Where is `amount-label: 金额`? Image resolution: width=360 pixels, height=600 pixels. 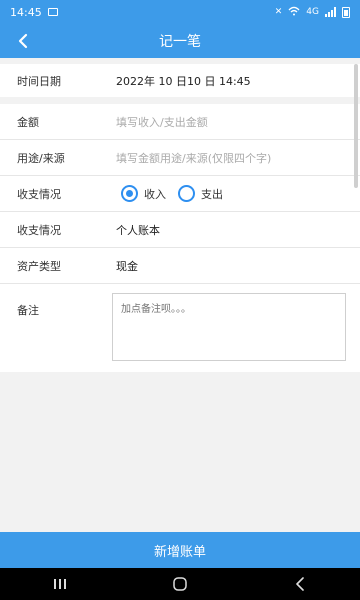 amount-label: 金额 is located at coordinates (28, 122).